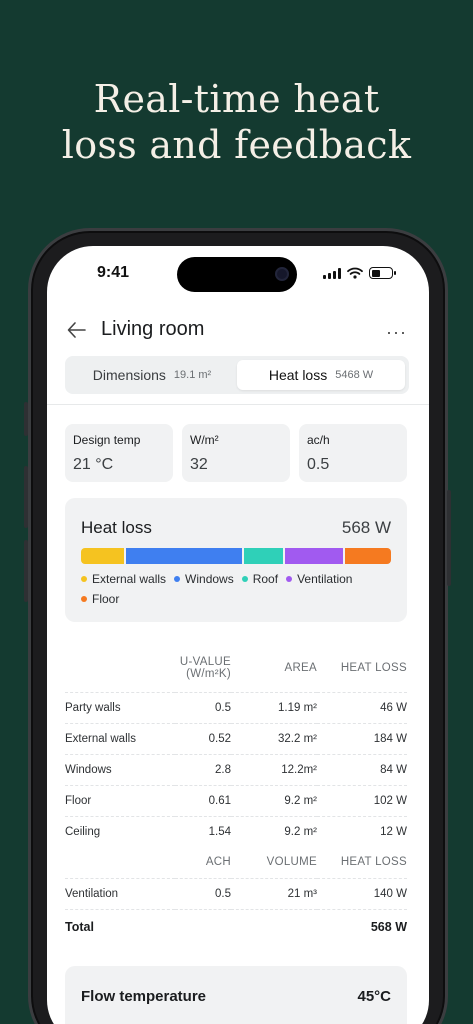 The width and height of the screenshot is (473, 1024). What do you see at coordinates (120, 739) in the screenshot?
I see `row-element: External walls` at bounding box center [120, 739].